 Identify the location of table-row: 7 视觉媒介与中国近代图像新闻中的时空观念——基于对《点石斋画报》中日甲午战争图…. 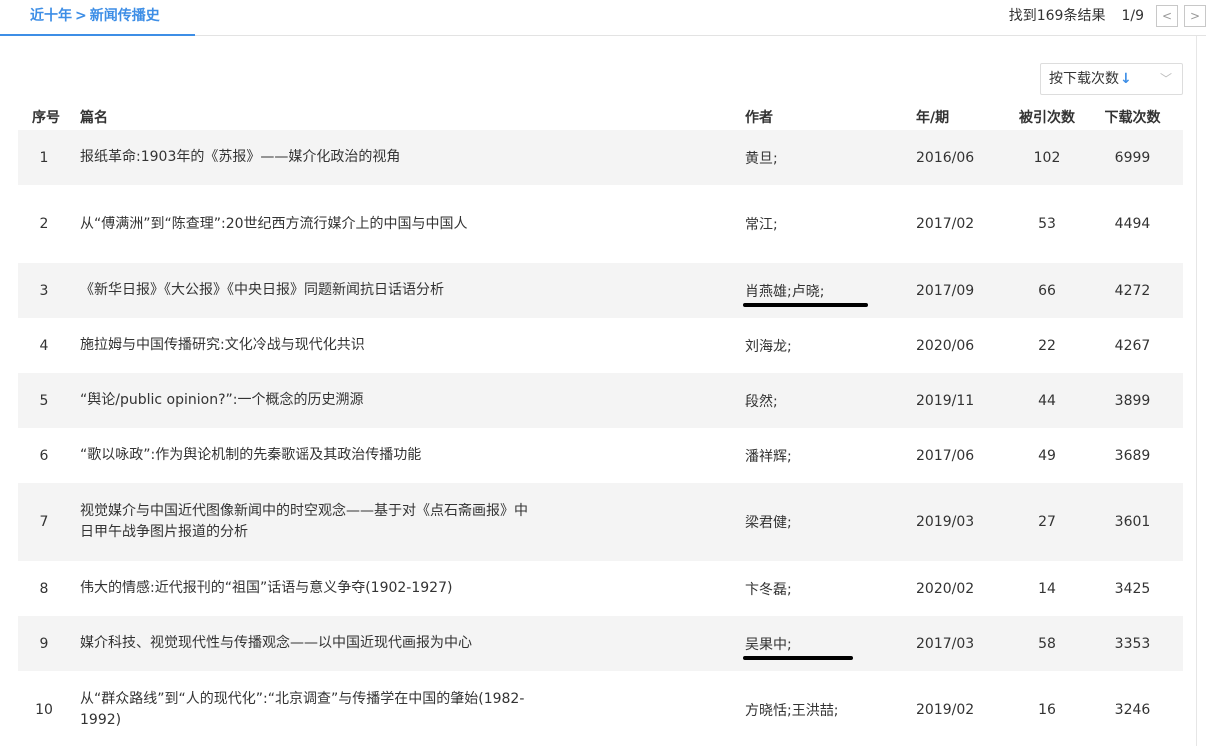
(600, 522).